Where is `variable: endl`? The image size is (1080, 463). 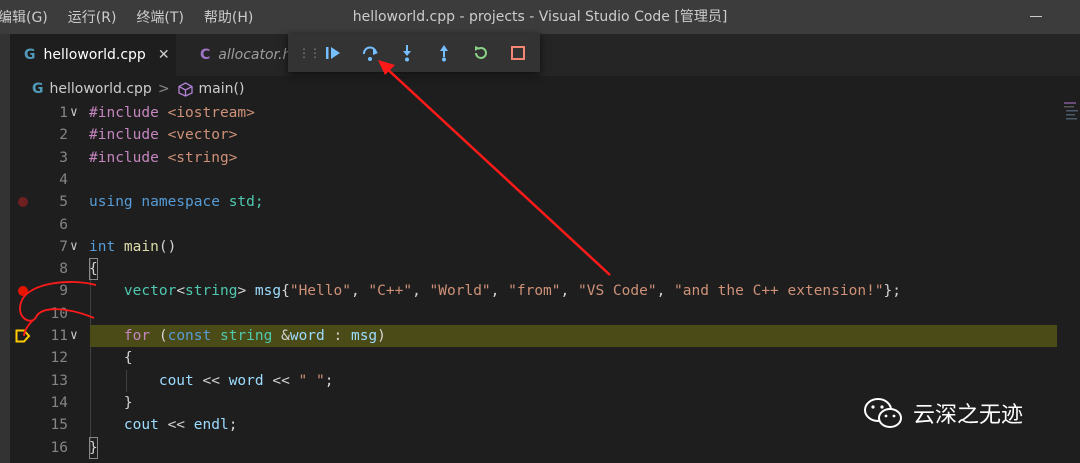 variable: endl is located at coordinates (211, 425).